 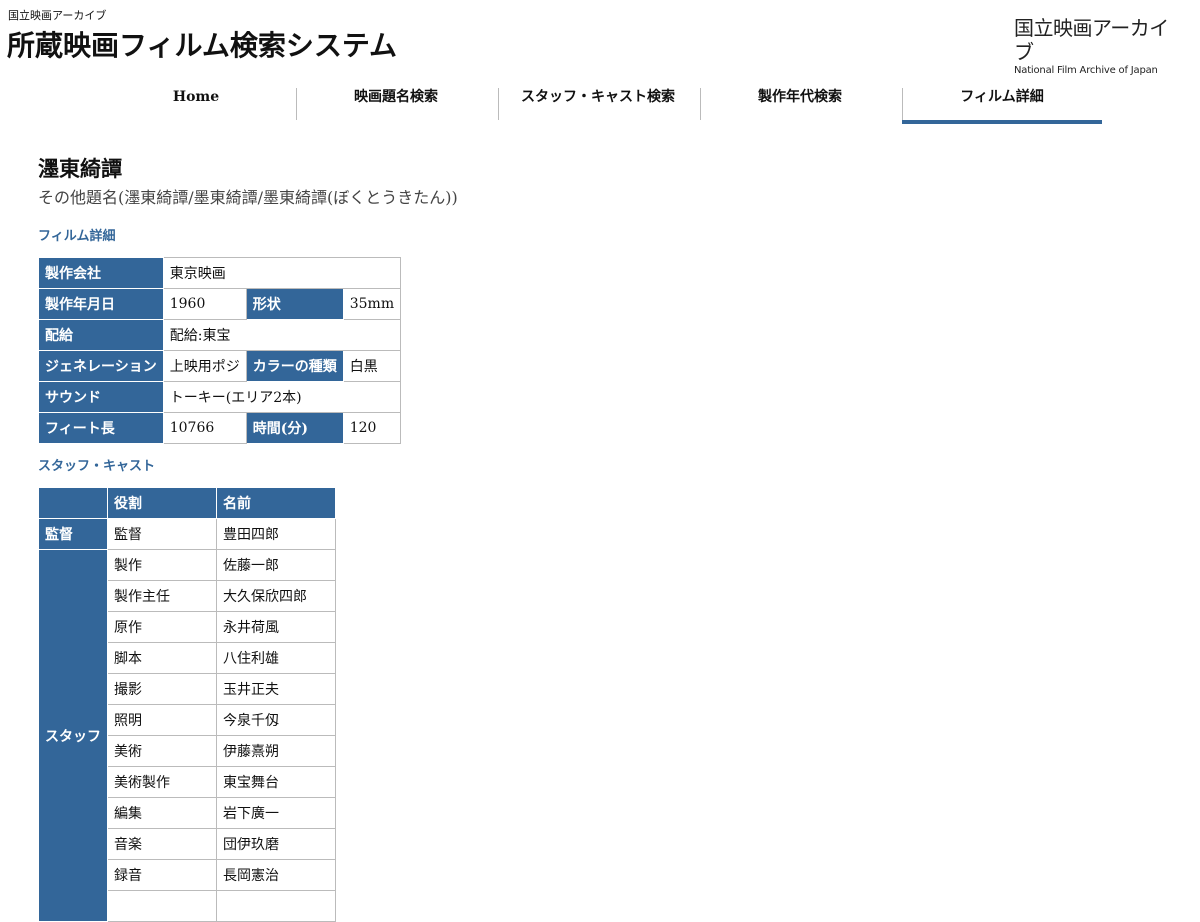 I want to click on nav-year-search-label: 製作年代検索, so click(x=800, y=97).